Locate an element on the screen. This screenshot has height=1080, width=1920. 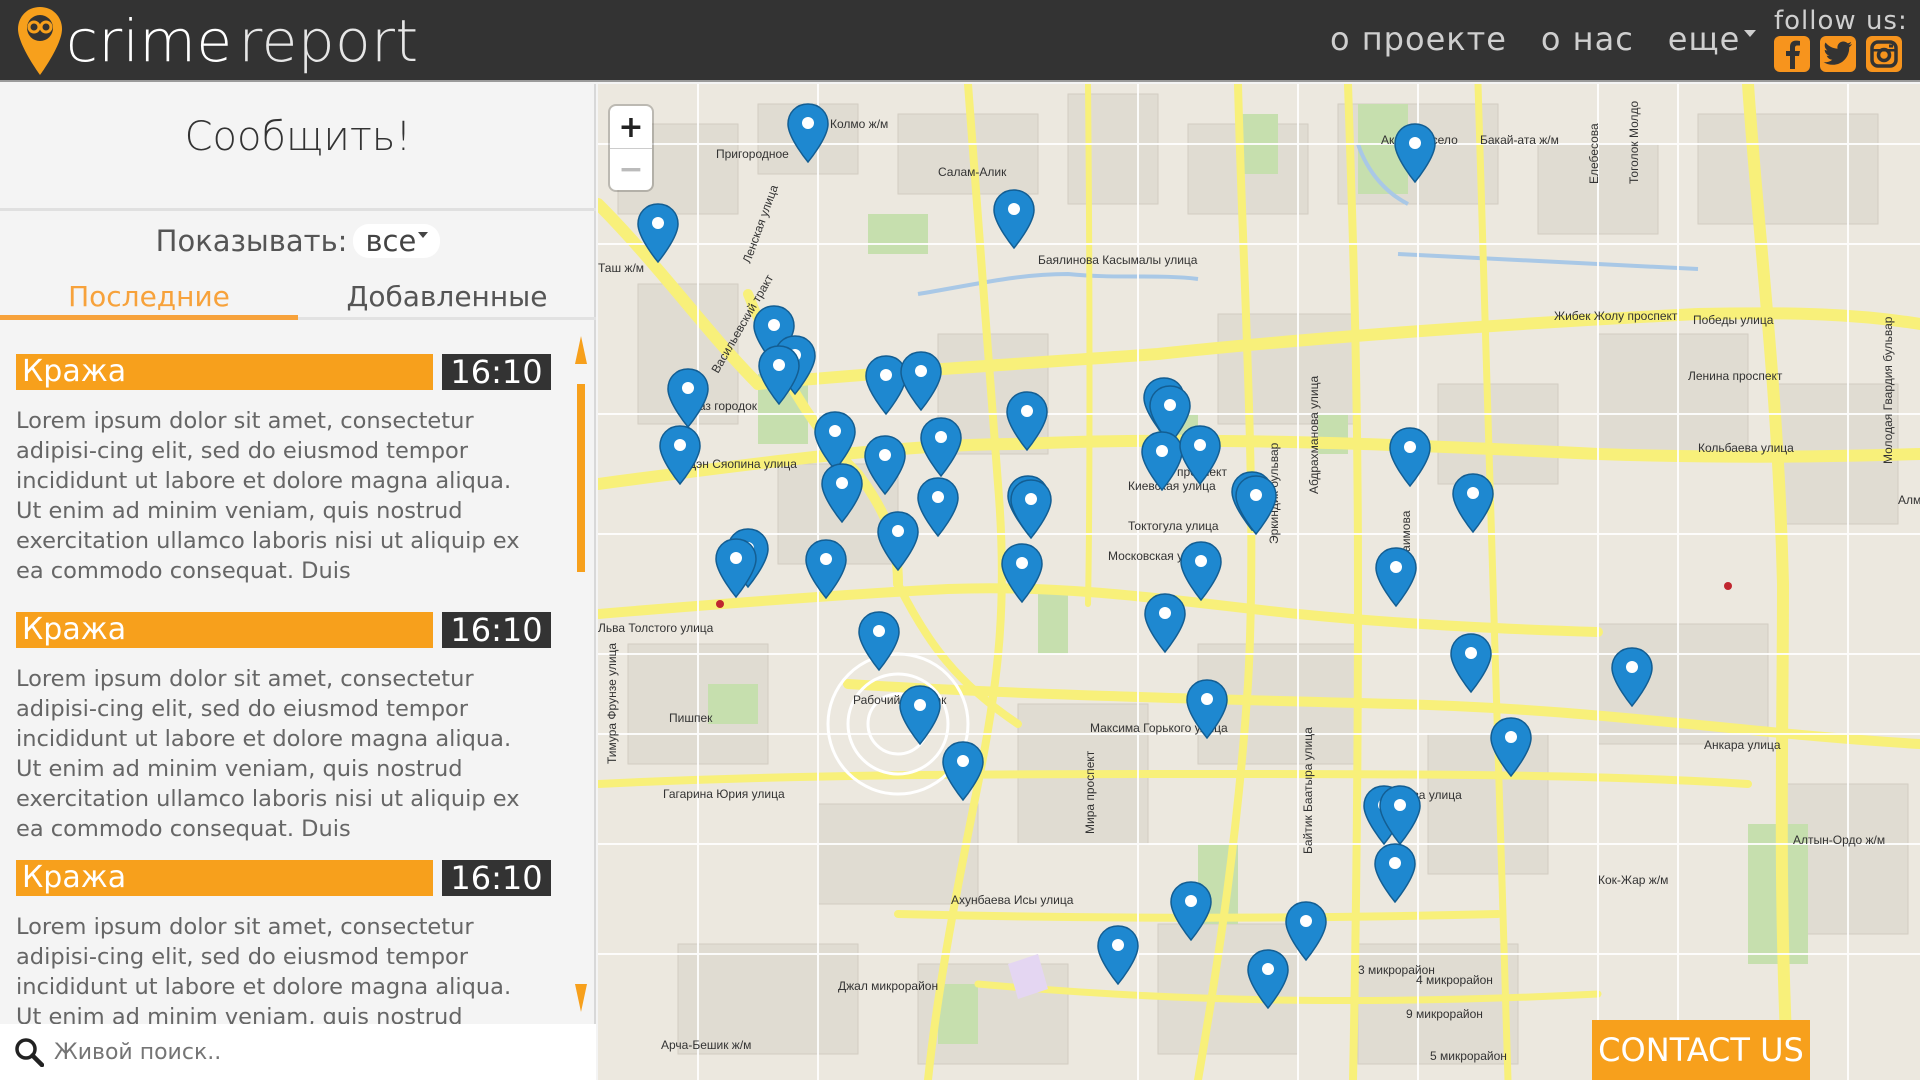
map-label: Джал микрорайон is located at coordinates (888, 986).